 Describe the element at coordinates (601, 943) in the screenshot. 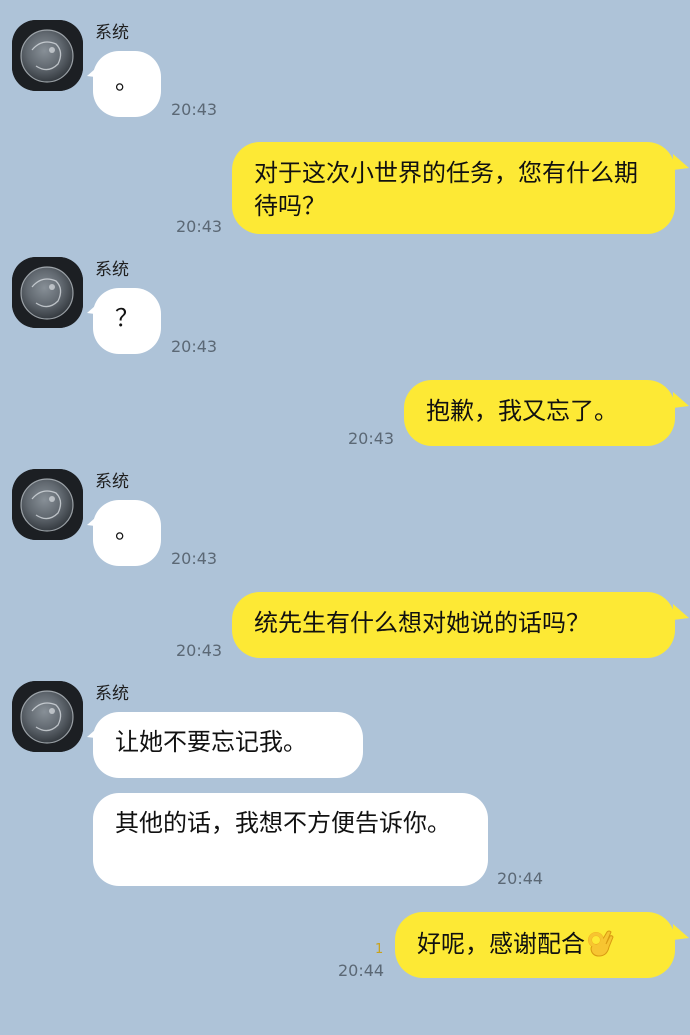

I see `ok-hand-icon` at that location.